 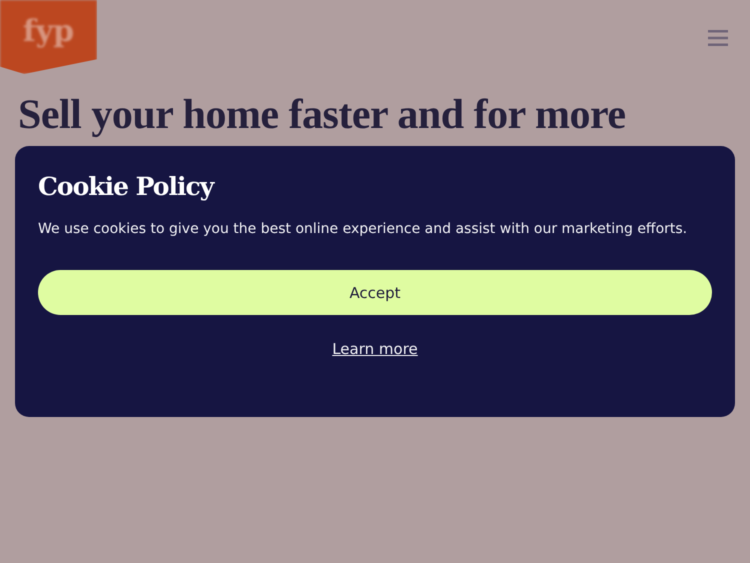 I want to click on menu-icon, so click(x=718, y=38).